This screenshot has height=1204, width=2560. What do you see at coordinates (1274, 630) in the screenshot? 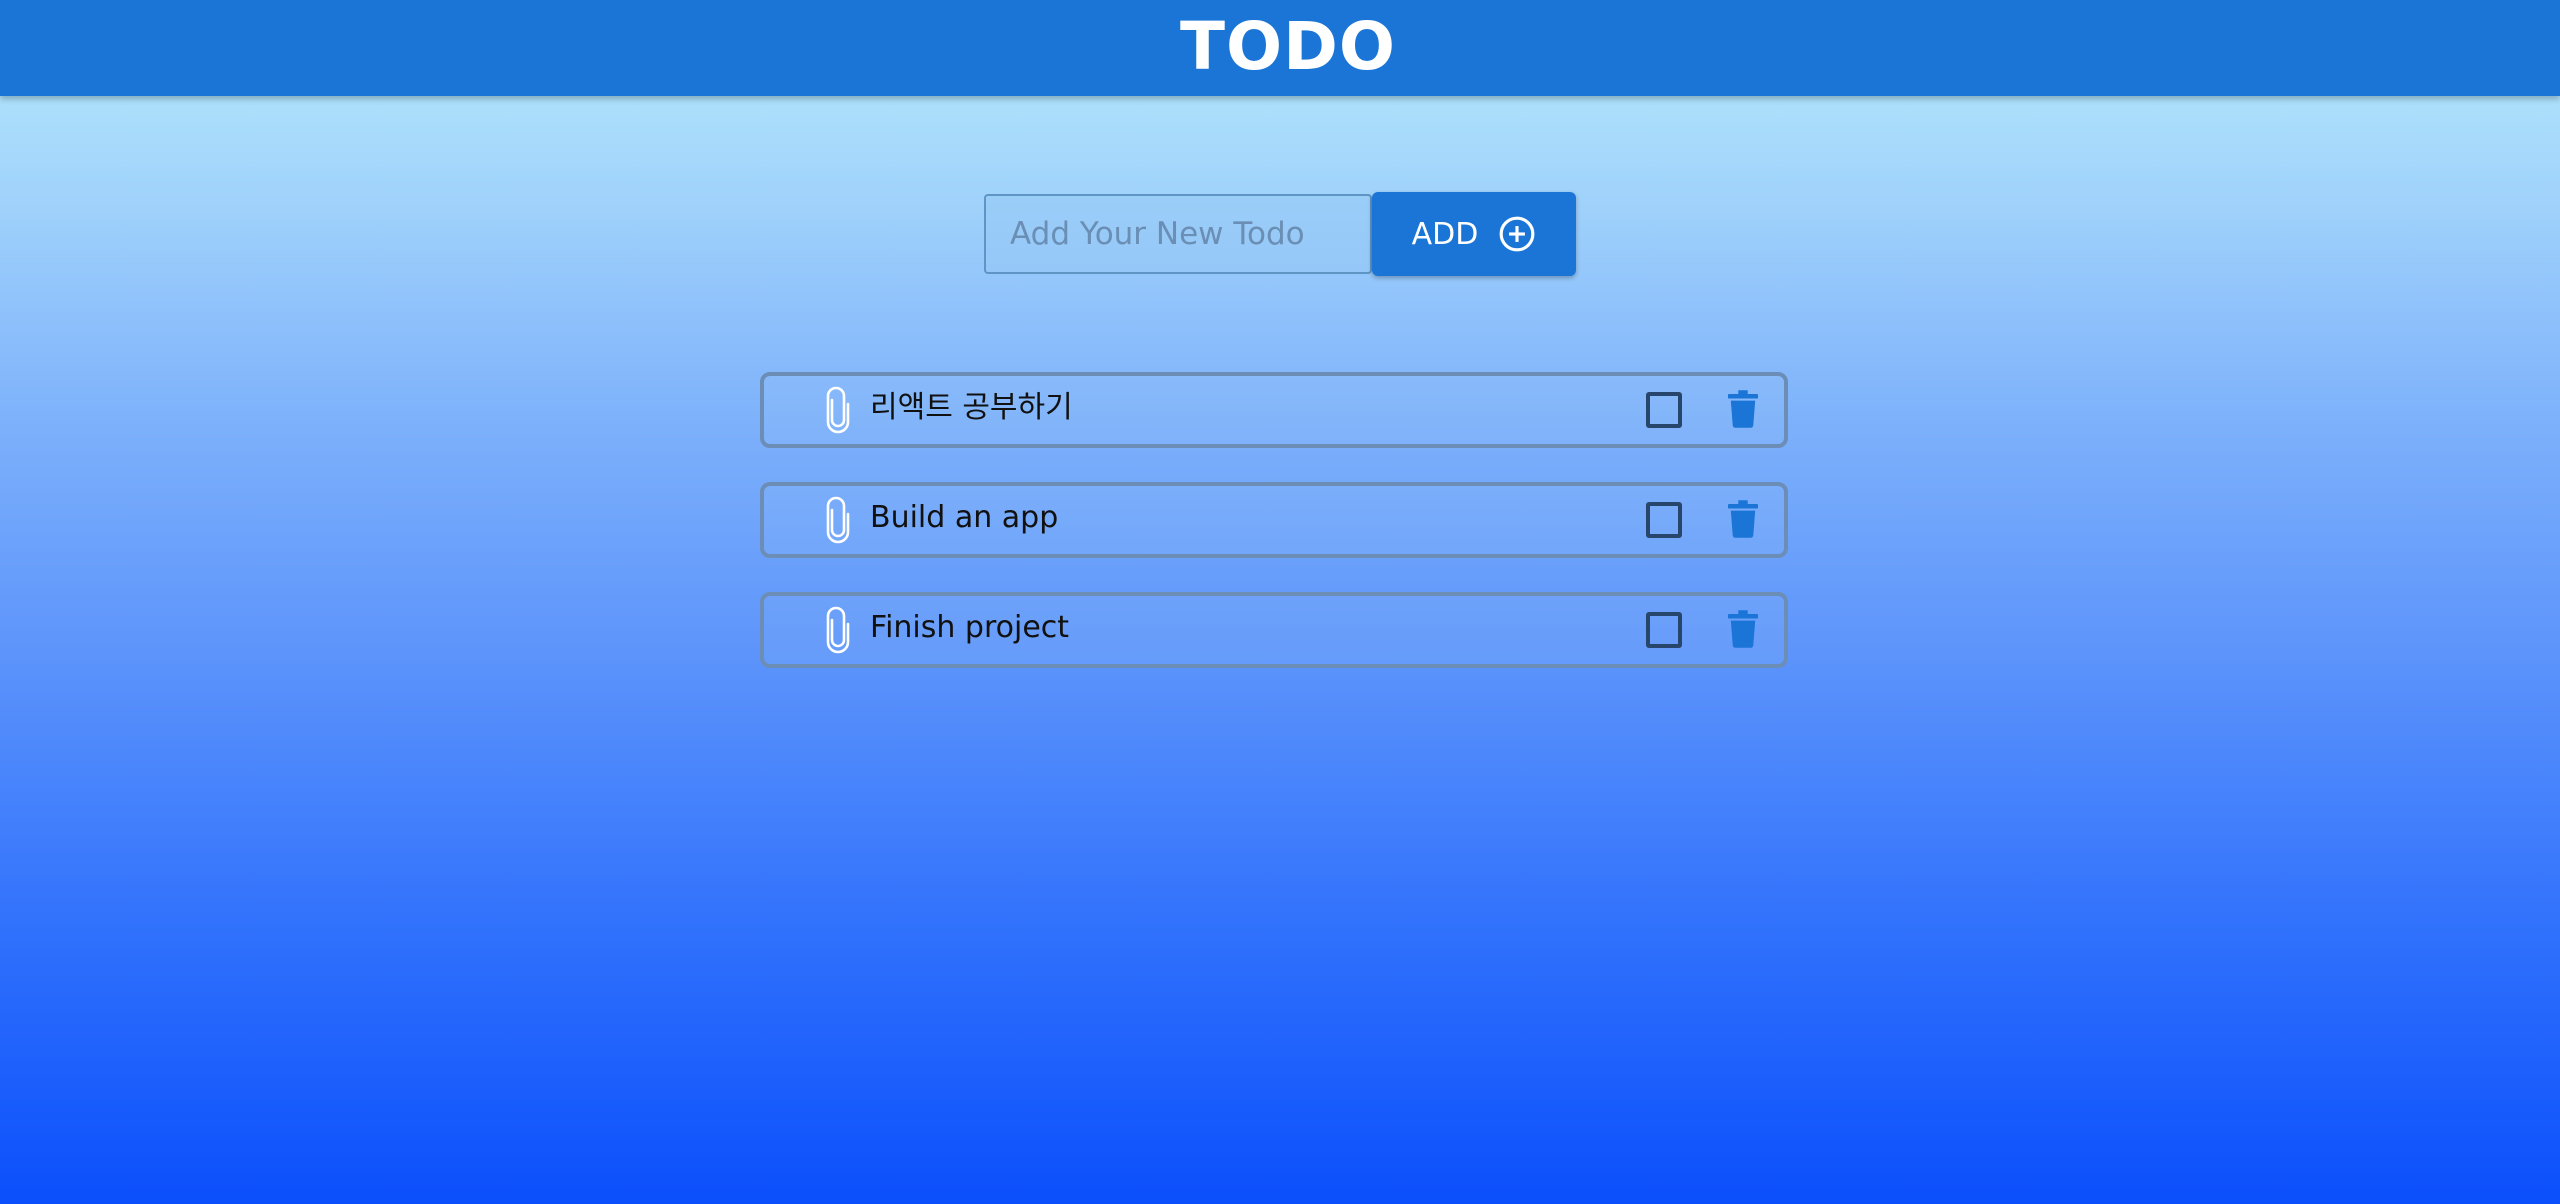
I see `todo-item: Finish project` at bounding box center [1274, 630].